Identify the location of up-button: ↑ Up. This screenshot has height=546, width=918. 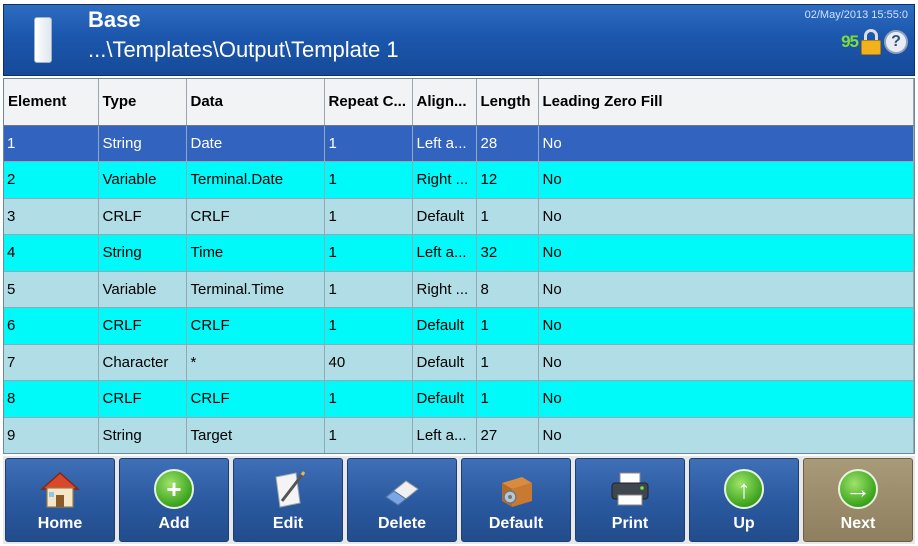
(744, 500).